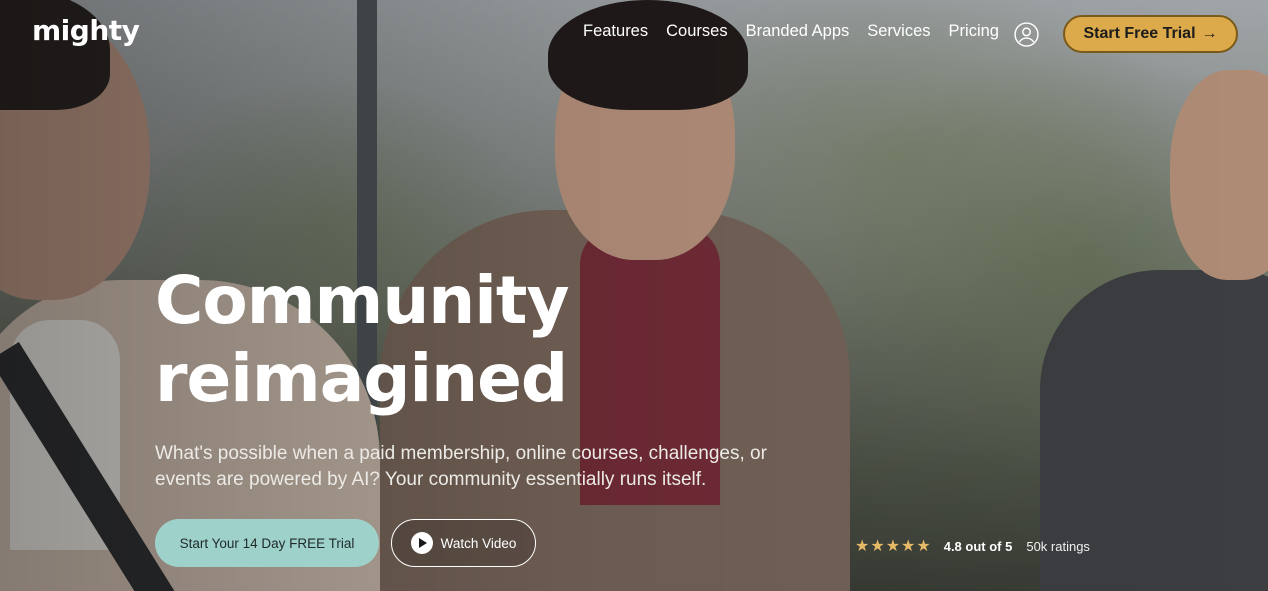 Image resolution: width=1268 pixels, height=591 pixels. Describe the element at coordinates (974, 31) in the screenshot. I see `nav-pricing: Pricing` at that location.